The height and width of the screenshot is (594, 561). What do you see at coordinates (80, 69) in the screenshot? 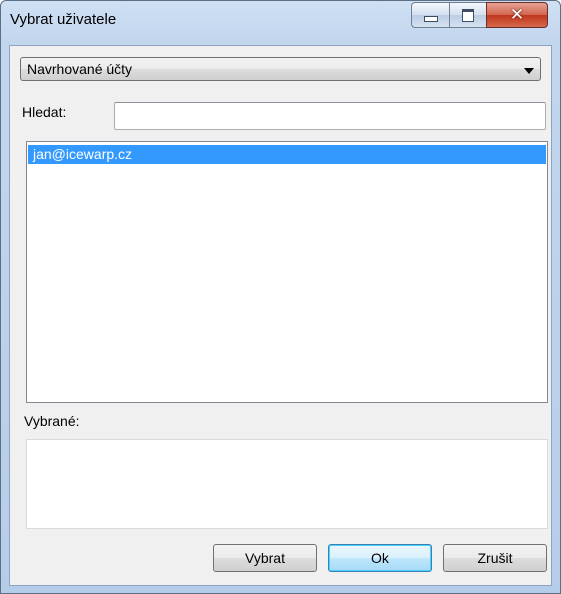
I see `account-source-value: Navrhované účty` at bounding box center [80, 69].